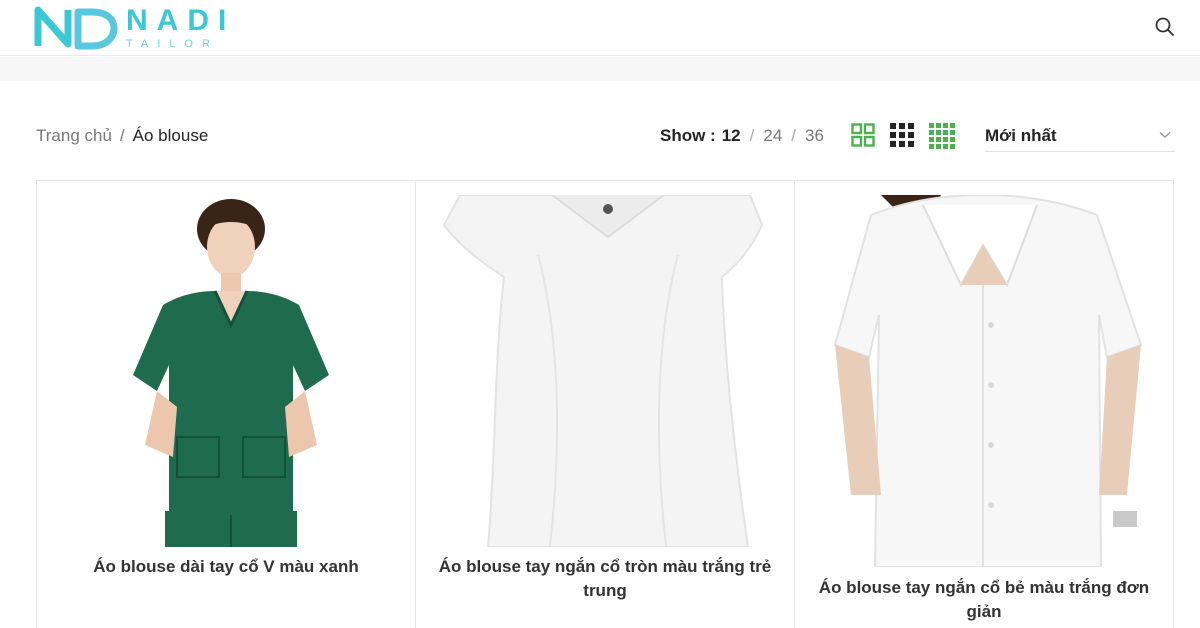  What do you see at coordinates (1021, 135) in the screenshot?
I see `sort-selected-value: Mới nhất` at bounding box center [1021, 135].